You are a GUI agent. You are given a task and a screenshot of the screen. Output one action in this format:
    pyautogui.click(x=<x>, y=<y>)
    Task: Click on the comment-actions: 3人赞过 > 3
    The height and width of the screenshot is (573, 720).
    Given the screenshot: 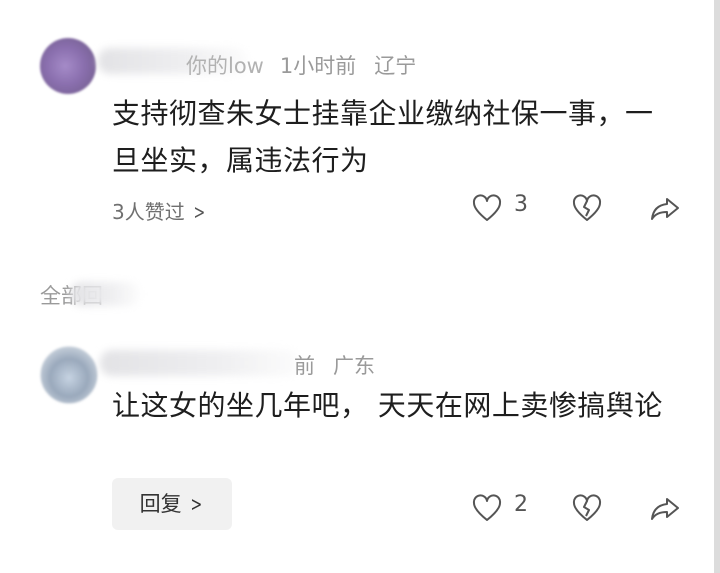 What is the action you would take?
    pyautogui.click(x=357, y=210)
    